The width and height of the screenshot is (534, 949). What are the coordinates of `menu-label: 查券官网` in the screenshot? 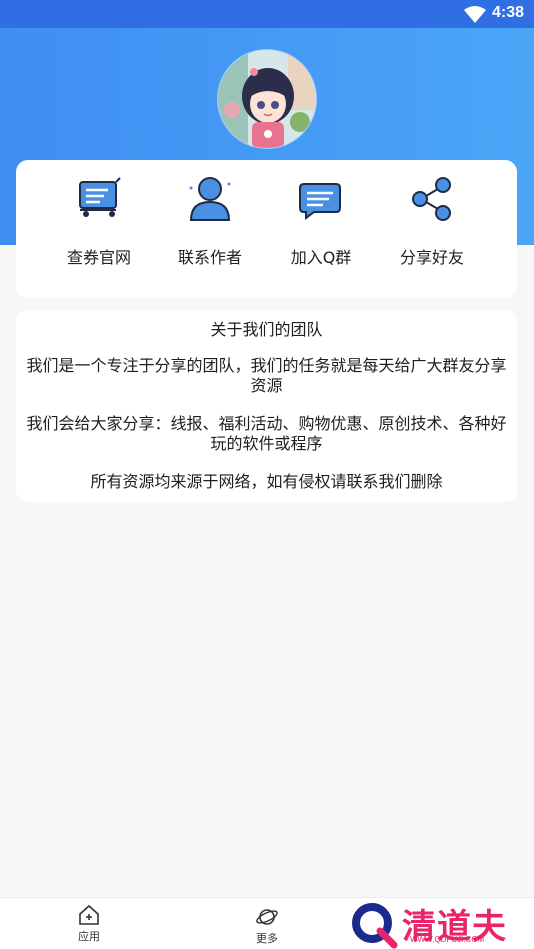 It's located at (98, 257).